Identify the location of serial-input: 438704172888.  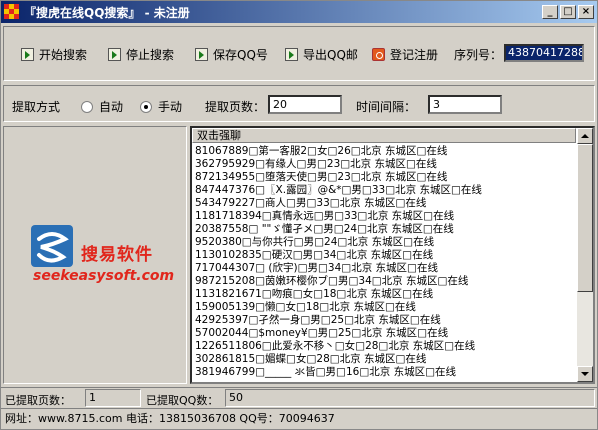
(544, 53).